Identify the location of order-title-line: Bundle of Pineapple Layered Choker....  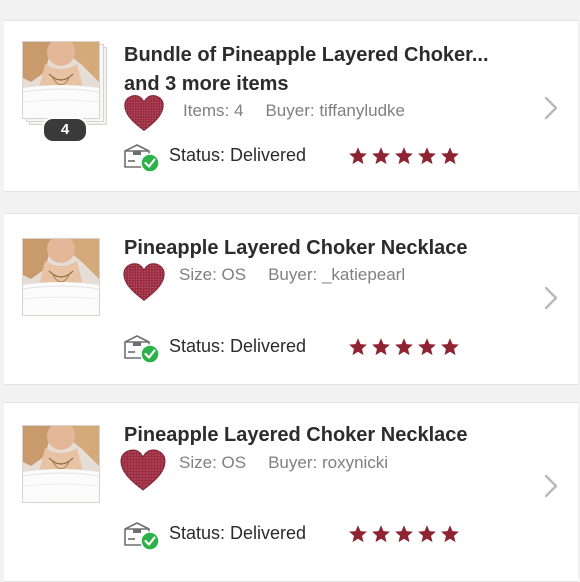
(306, 55).